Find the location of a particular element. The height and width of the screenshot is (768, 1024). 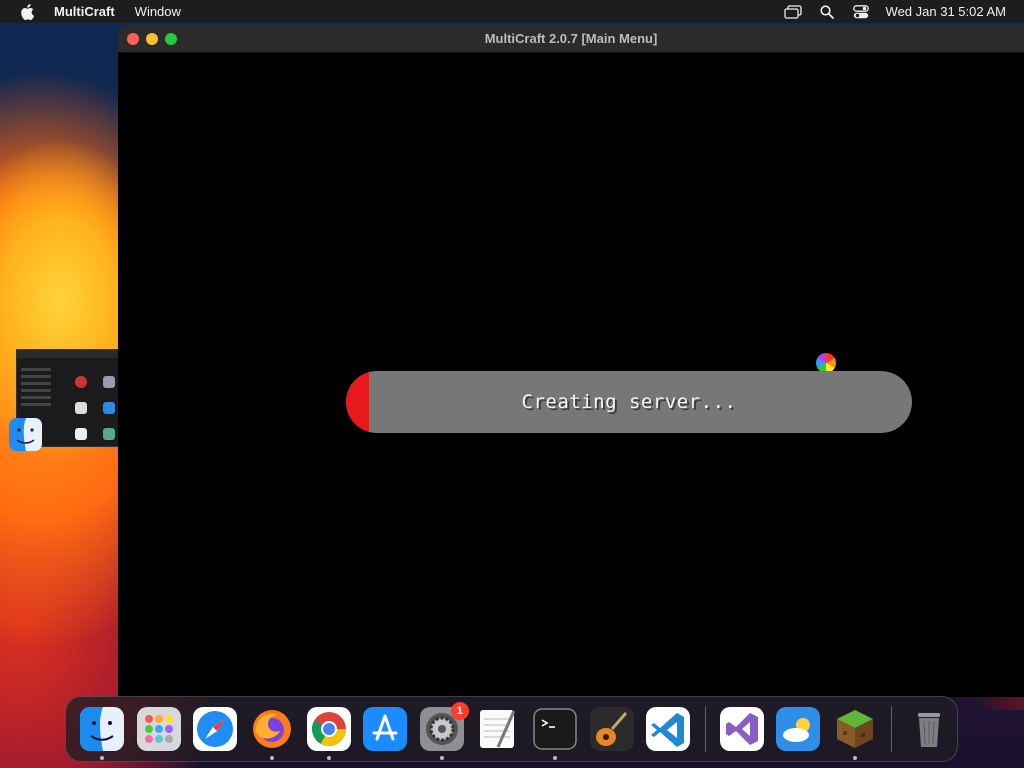

dock-finder is located at coordinates (102, 733).